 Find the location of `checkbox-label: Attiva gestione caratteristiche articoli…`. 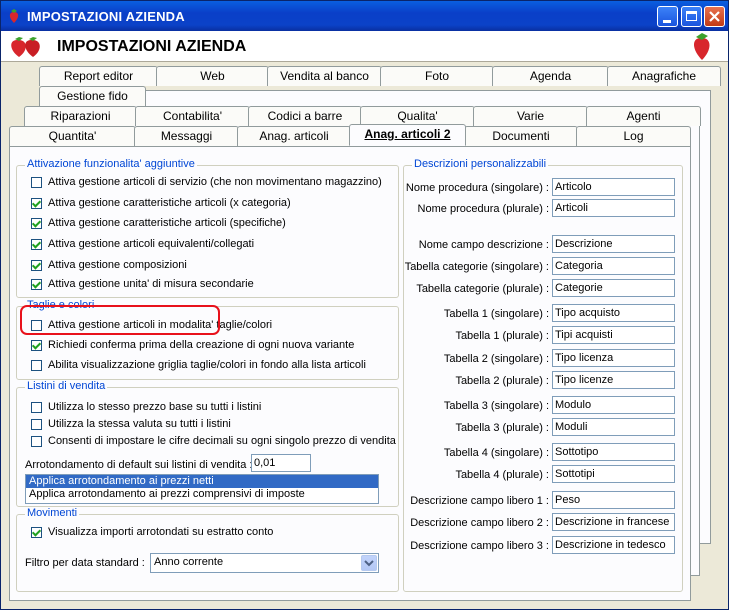

checkbox-label: Attiva gestione caratteristiche articoli… is located at coordinates (167, 223).